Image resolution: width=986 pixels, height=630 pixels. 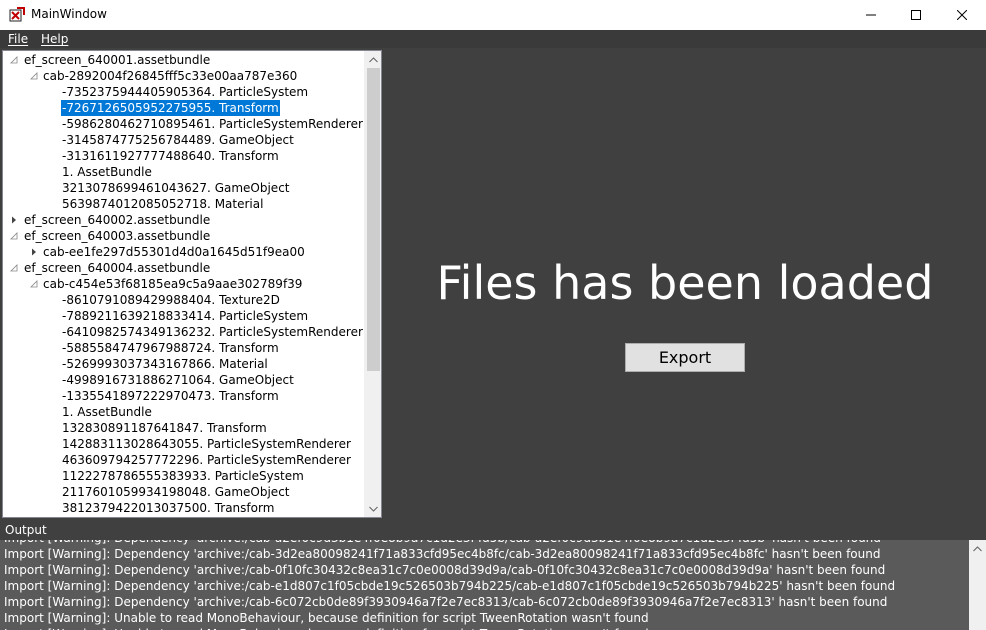 I want to click on window-title: MainWindow, so click(x=69, y=14).